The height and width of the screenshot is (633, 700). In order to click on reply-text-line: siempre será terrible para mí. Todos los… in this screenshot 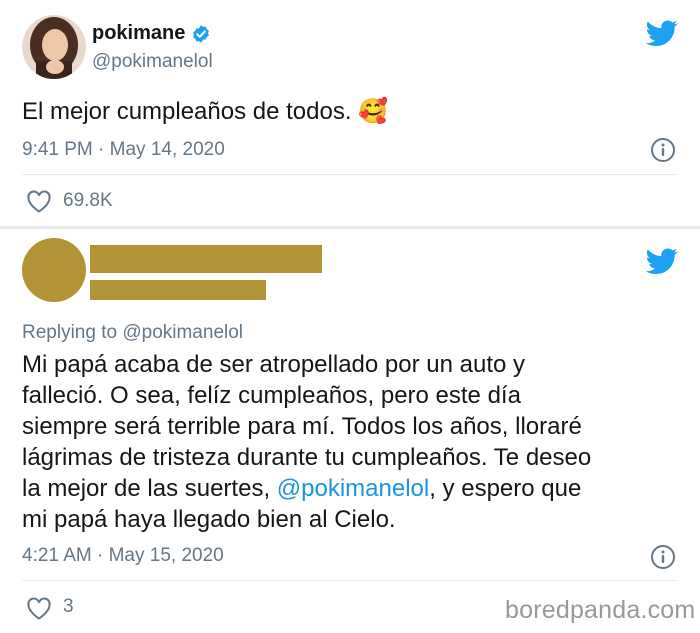, I will do `click(302, 426)`.